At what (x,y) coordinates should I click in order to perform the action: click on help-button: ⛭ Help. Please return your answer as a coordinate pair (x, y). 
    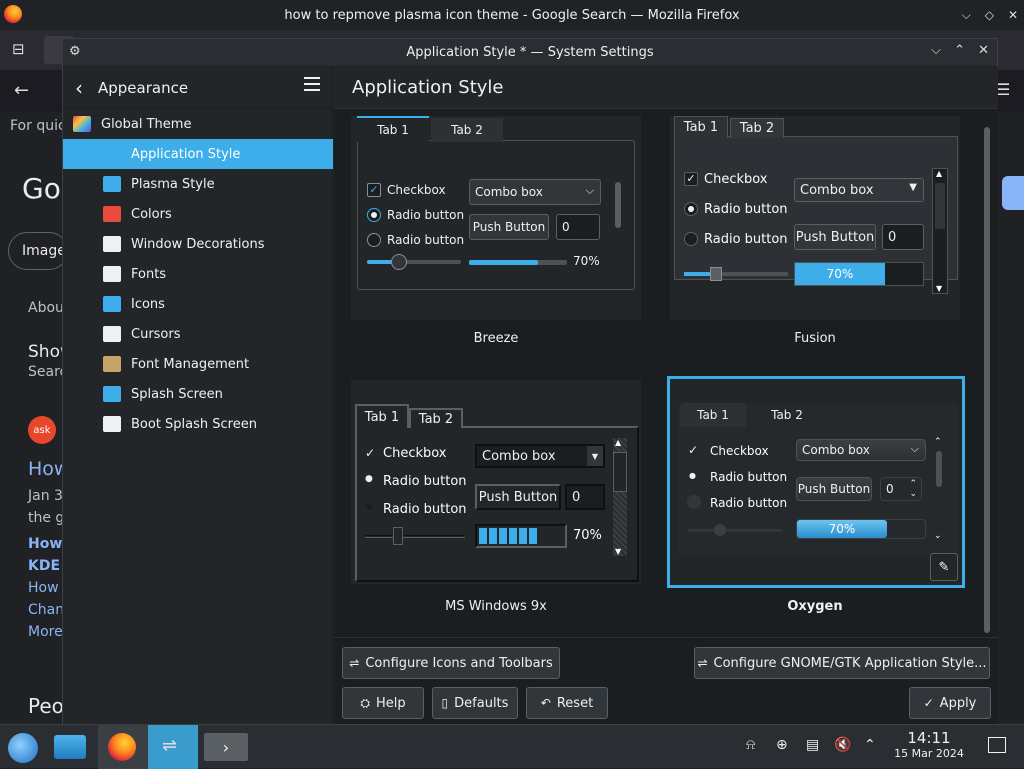
    Looking at the image, I should click on (383, 703).